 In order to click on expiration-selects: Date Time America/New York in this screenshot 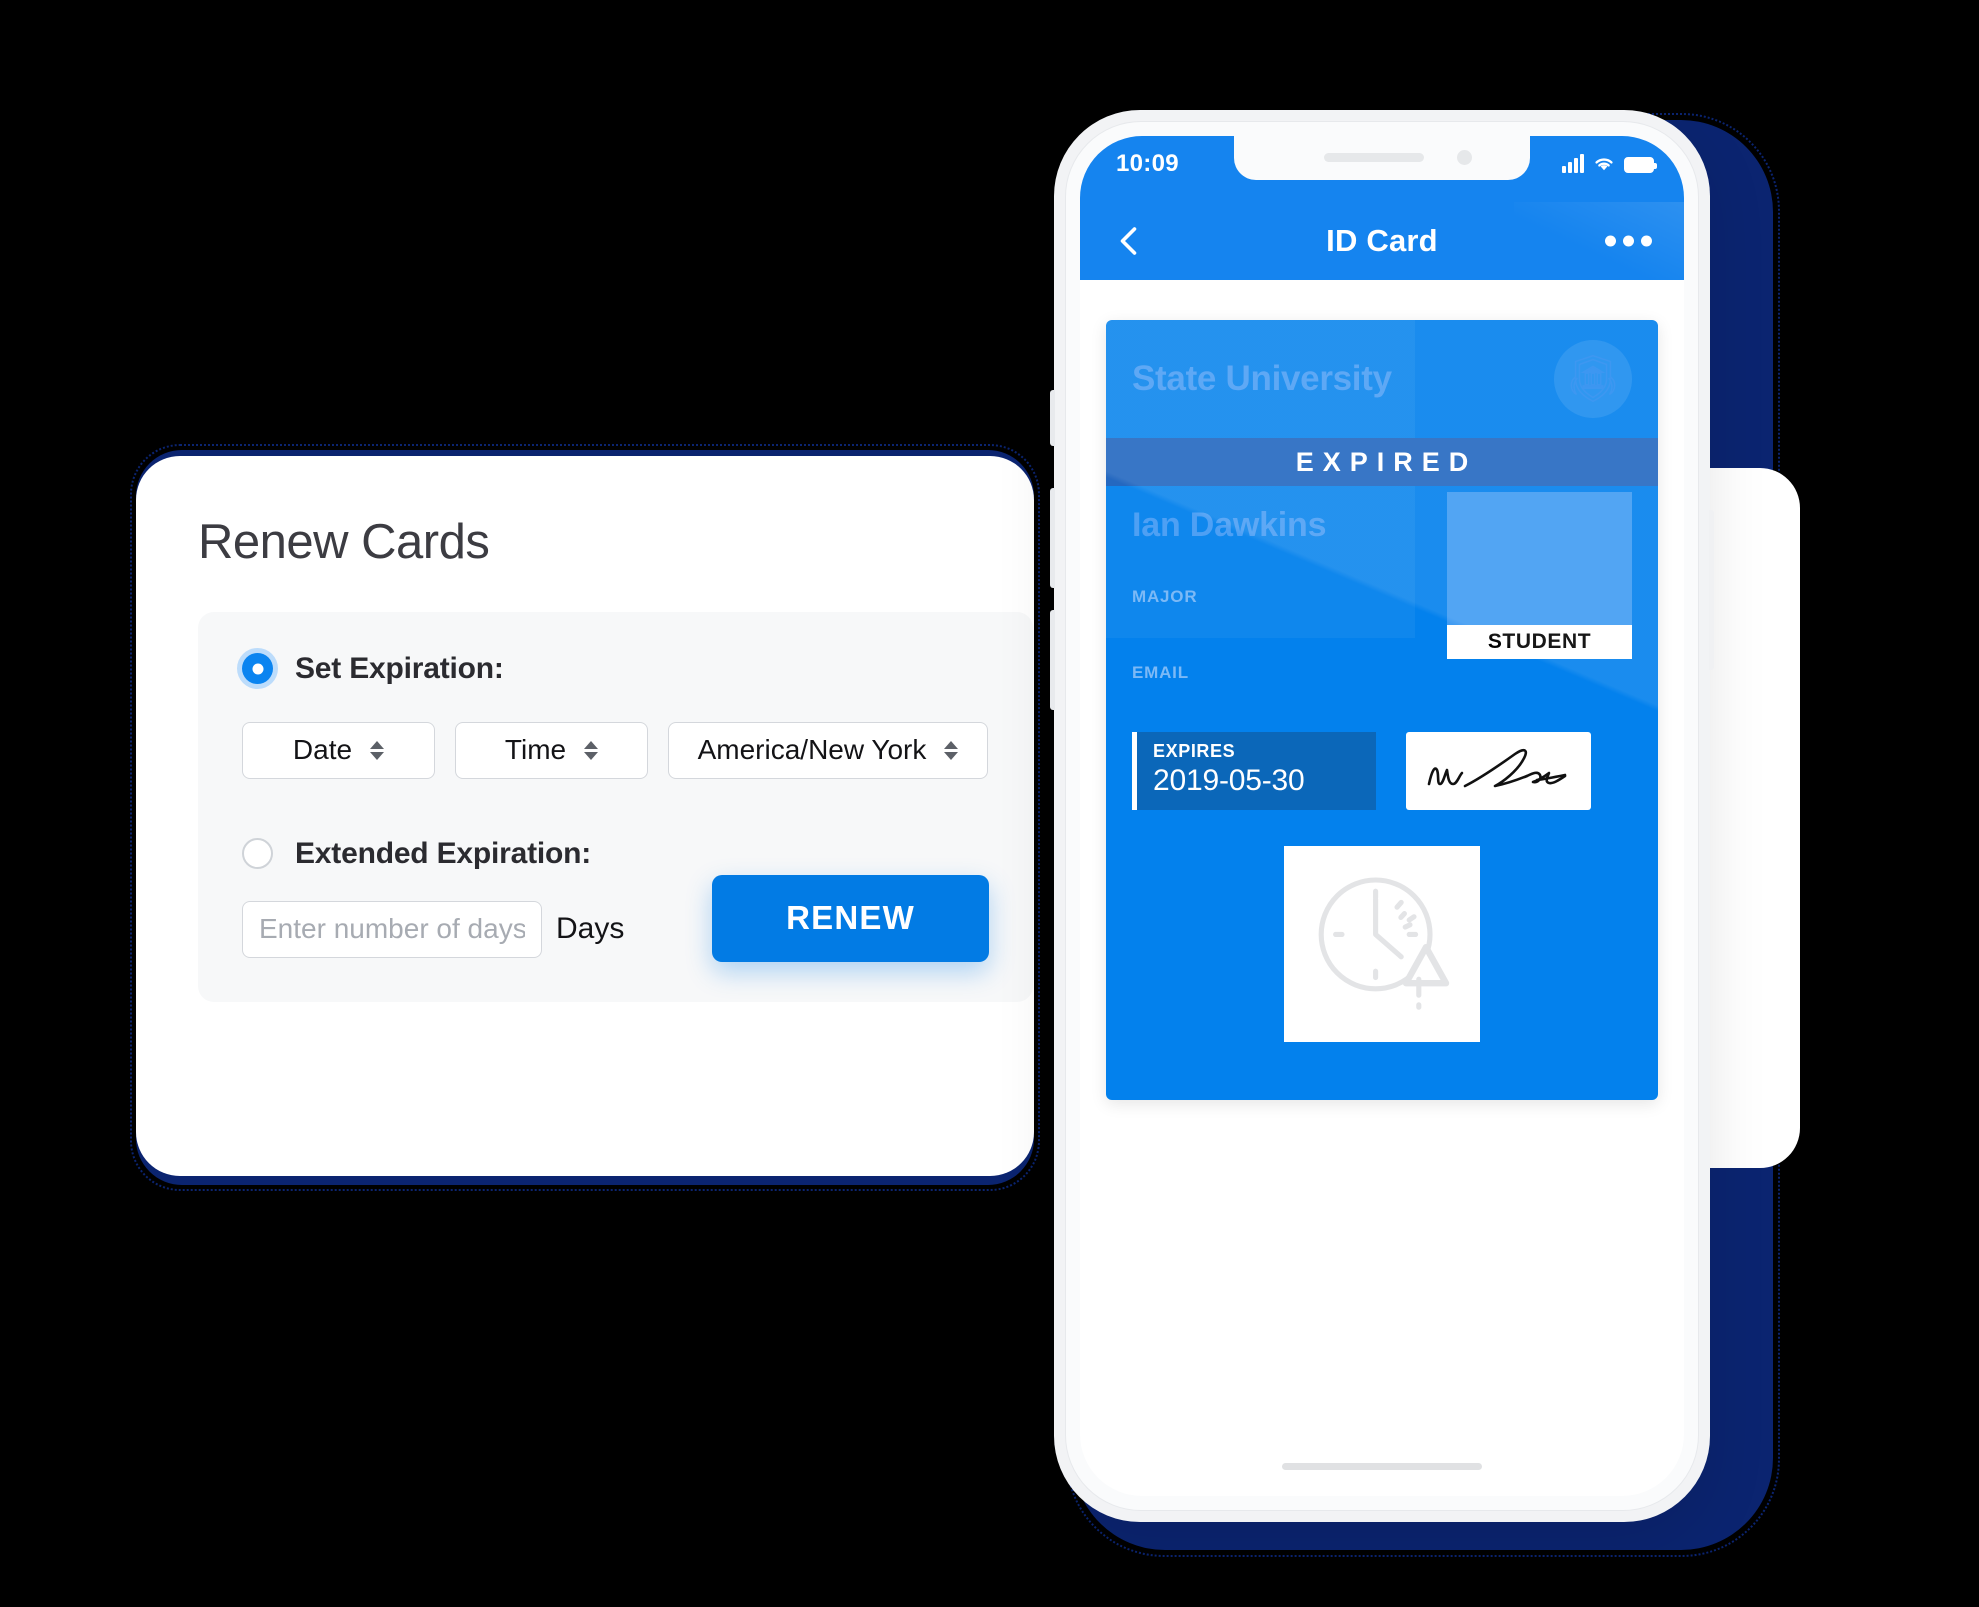, I will do `click(615, 750)`.